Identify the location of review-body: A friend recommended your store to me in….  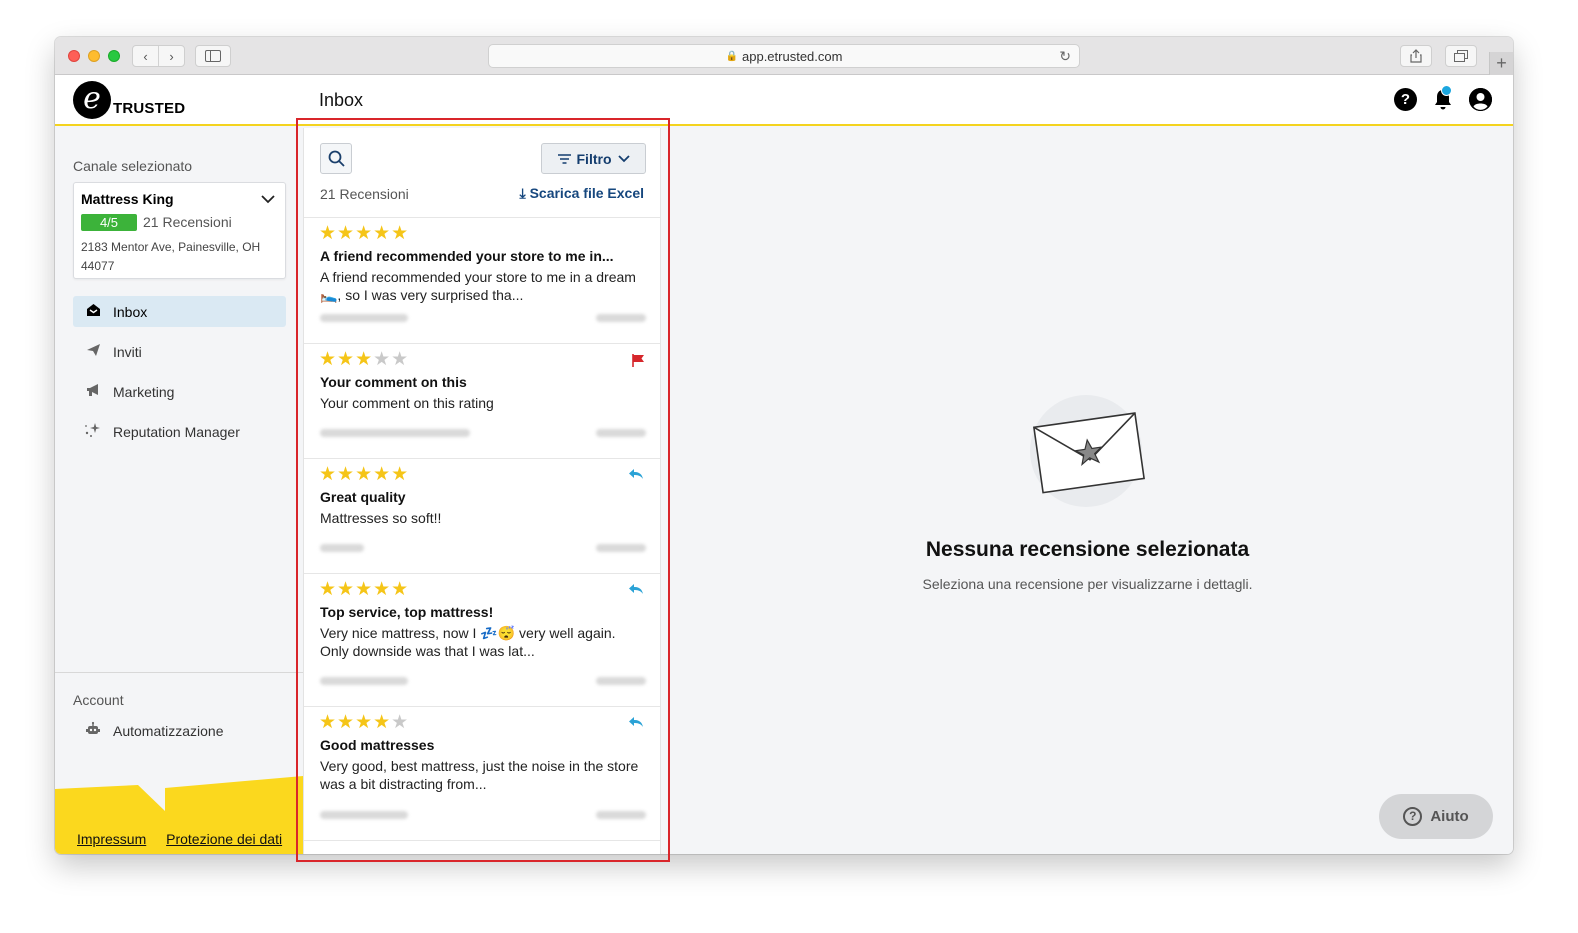
(478, 286).